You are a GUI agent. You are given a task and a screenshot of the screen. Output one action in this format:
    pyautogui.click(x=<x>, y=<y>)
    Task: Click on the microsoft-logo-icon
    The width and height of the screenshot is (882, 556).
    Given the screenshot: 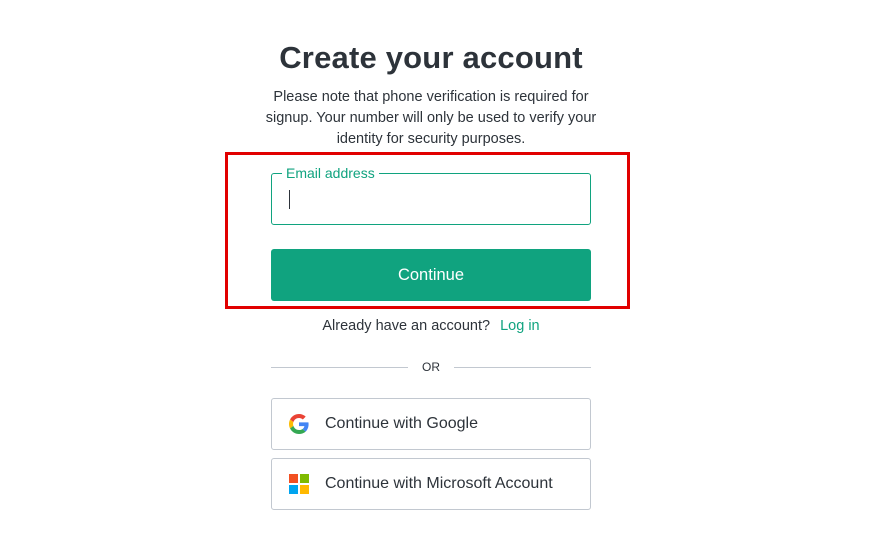 What is the action you would take?
    pyautogui.click(x=299, y=484)
    